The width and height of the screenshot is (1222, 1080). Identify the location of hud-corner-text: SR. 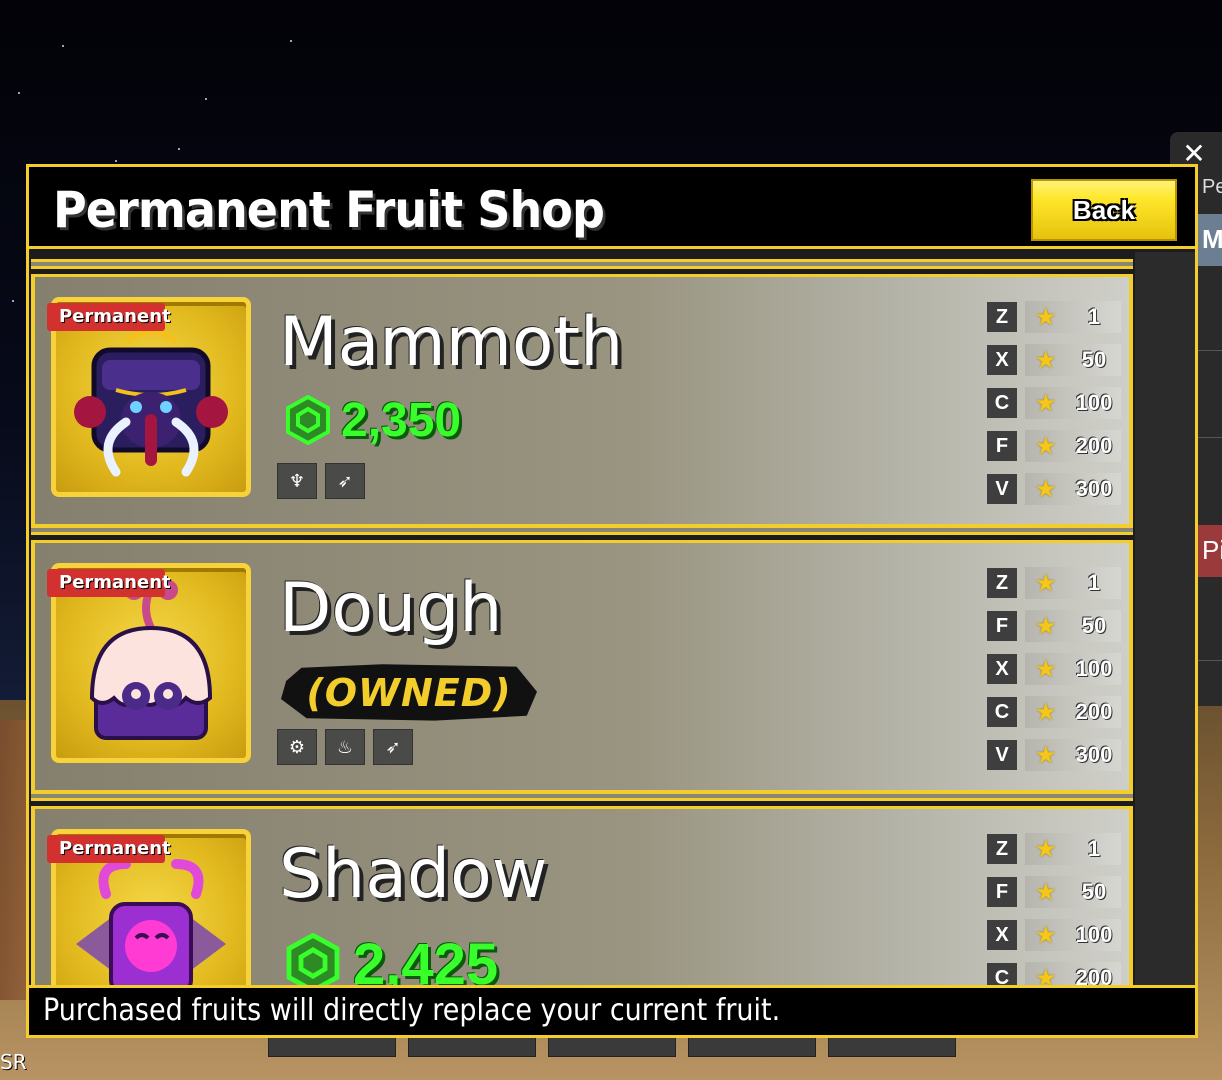
(13, 1062).